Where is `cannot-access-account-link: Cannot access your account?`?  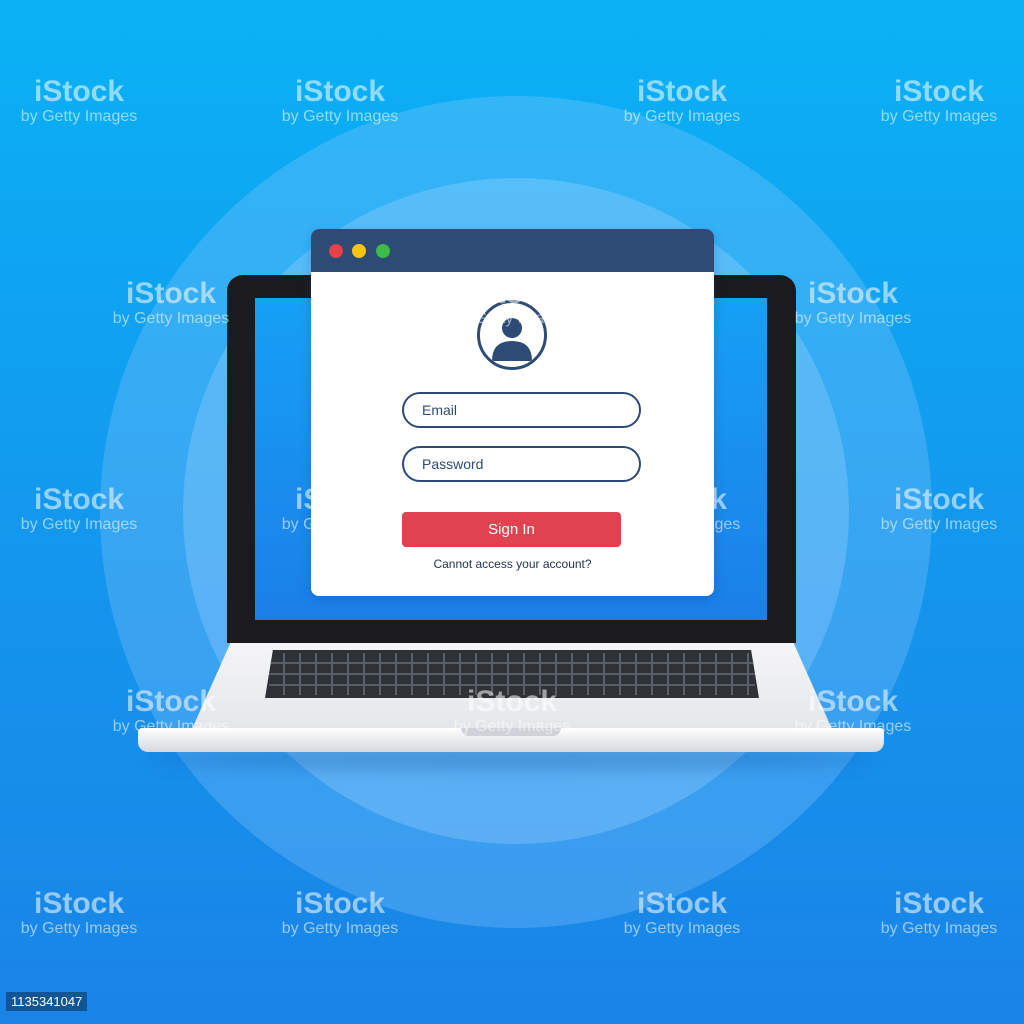 cannot-access-account-link: Cannot access your account? is located at coordinates (512, 564).